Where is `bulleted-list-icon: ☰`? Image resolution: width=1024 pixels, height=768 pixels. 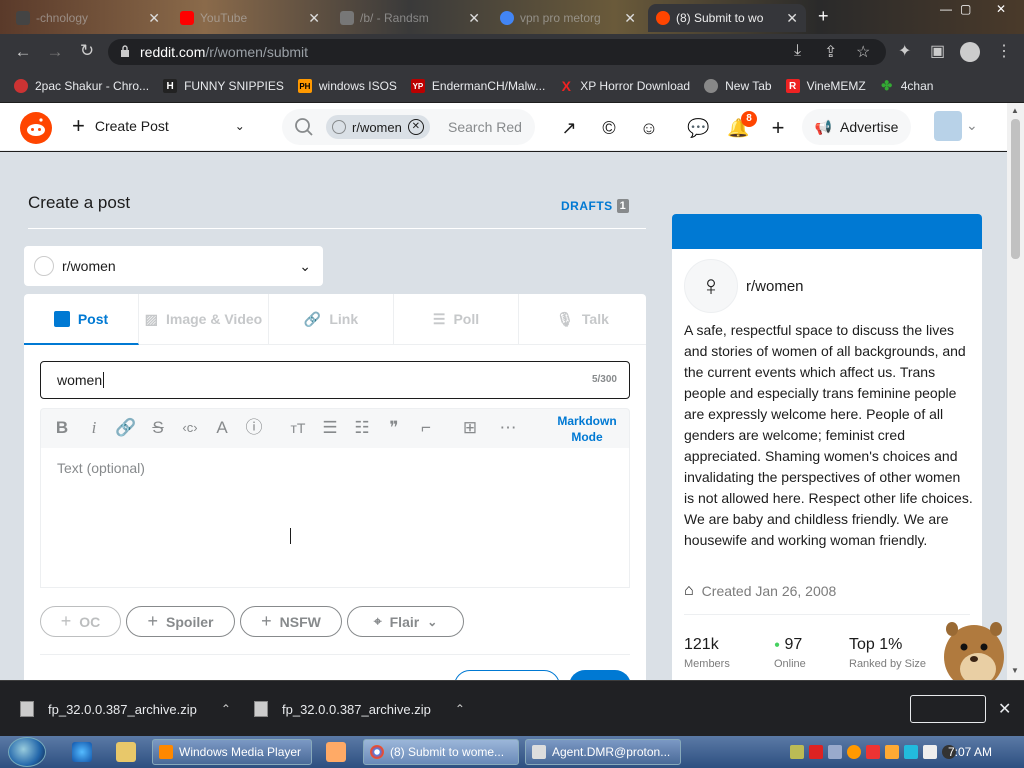 bulleted-list-icon: ☰ is located at coordinates (330, 428).